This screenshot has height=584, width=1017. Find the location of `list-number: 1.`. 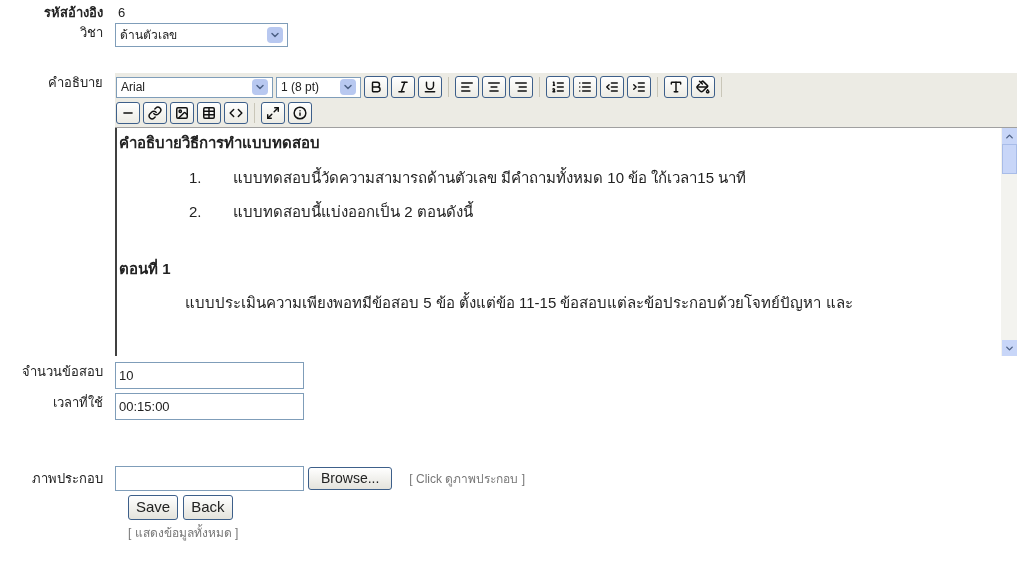

list-number: 1. is located at coordinates (196, 177).